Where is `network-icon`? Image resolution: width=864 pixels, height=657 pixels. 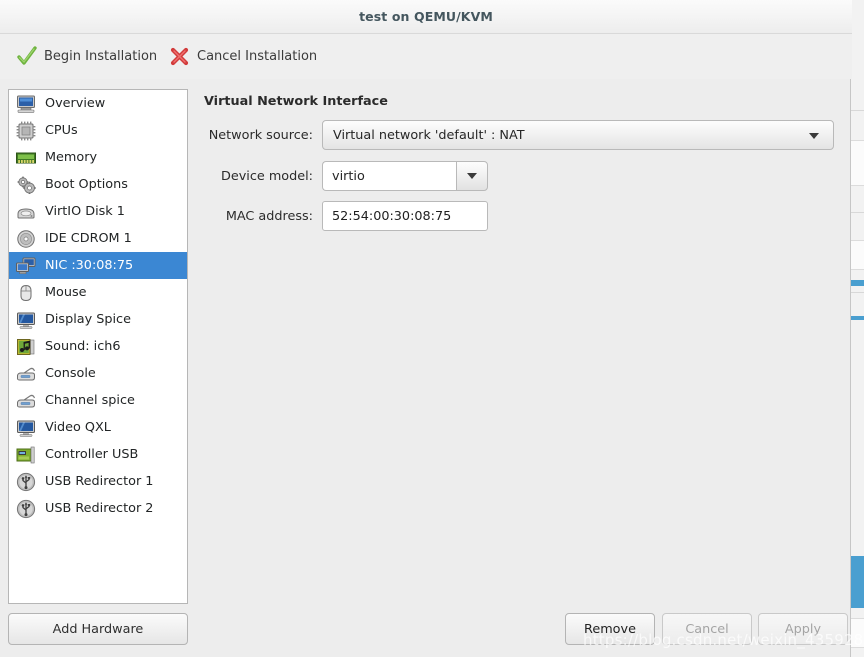
network-icon is located at coordinates (26, 266).